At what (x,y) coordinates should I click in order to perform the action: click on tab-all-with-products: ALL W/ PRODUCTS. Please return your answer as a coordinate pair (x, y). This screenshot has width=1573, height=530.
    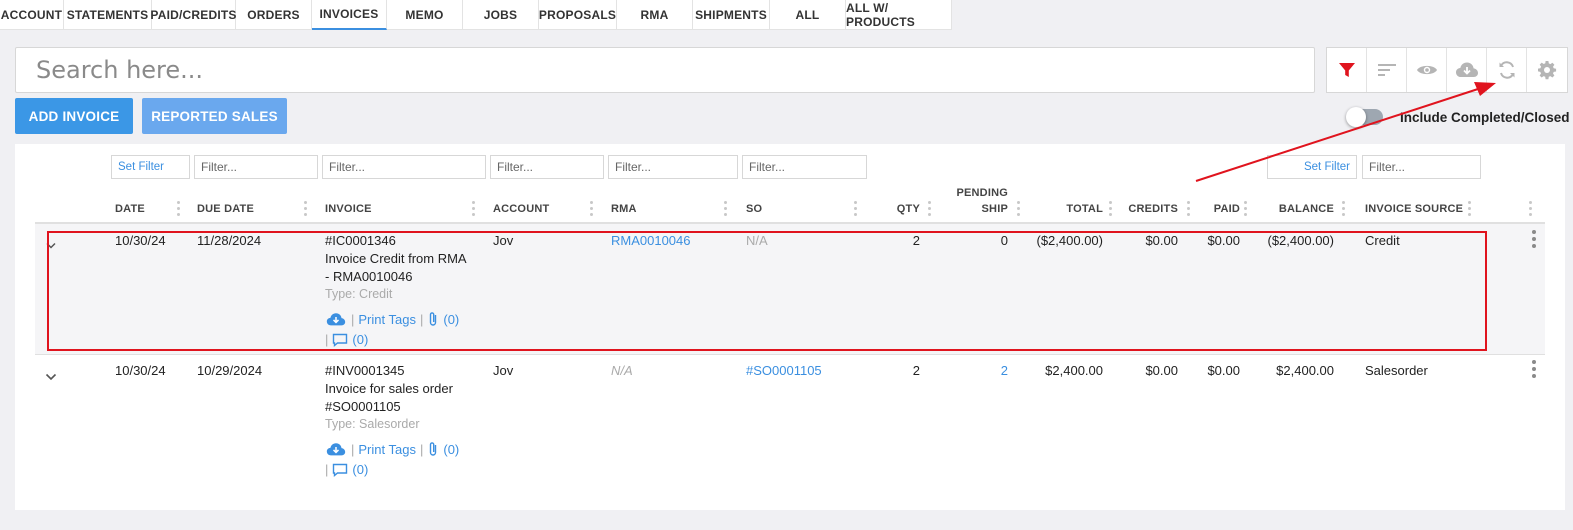
    Looking at the image, I should click on (899, 15).